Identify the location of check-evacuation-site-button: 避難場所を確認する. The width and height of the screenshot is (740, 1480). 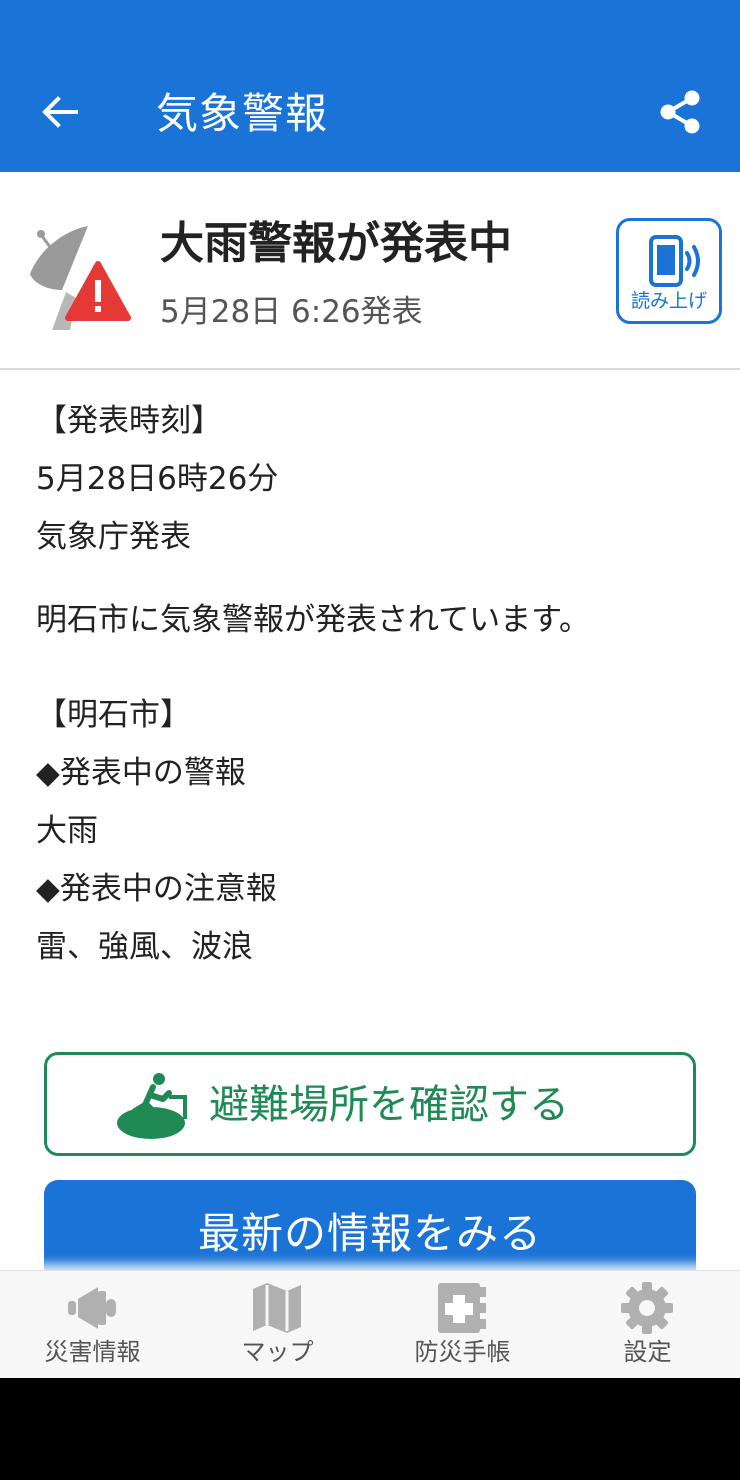
(370, 1104).